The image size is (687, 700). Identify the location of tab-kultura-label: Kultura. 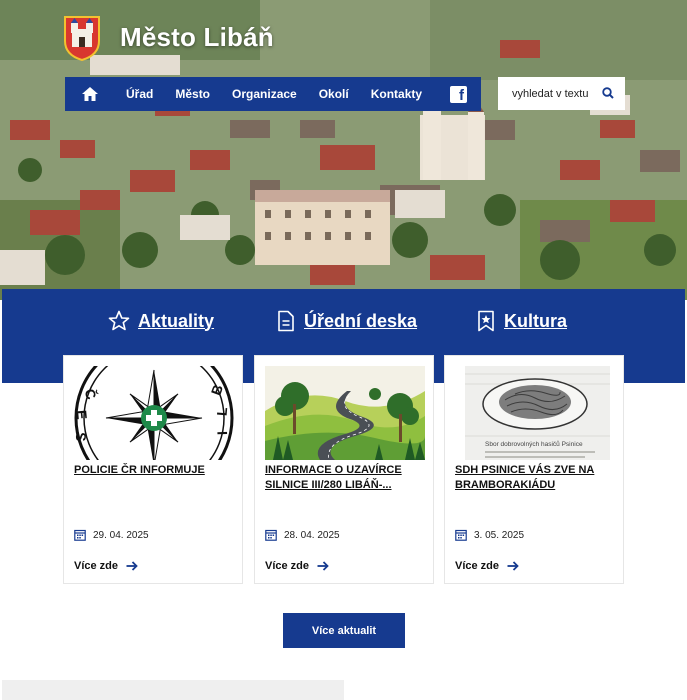
(535, 320).